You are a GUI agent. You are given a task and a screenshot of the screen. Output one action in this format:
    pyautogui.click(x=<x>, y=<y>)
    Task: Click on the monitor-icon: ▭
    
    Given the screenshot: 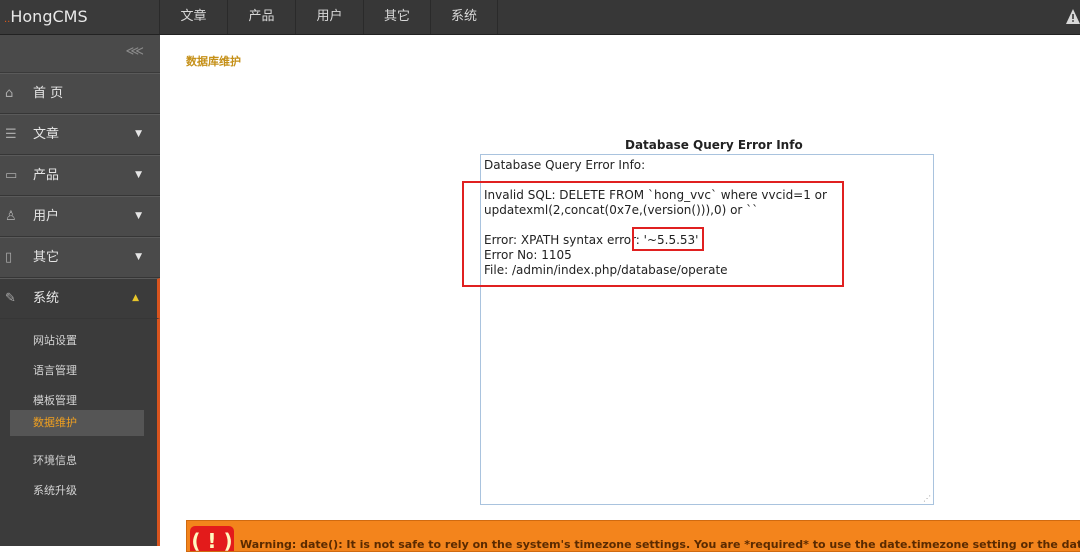 What is the action you would take?
    pyautogui.click(x=11, y=175)
    